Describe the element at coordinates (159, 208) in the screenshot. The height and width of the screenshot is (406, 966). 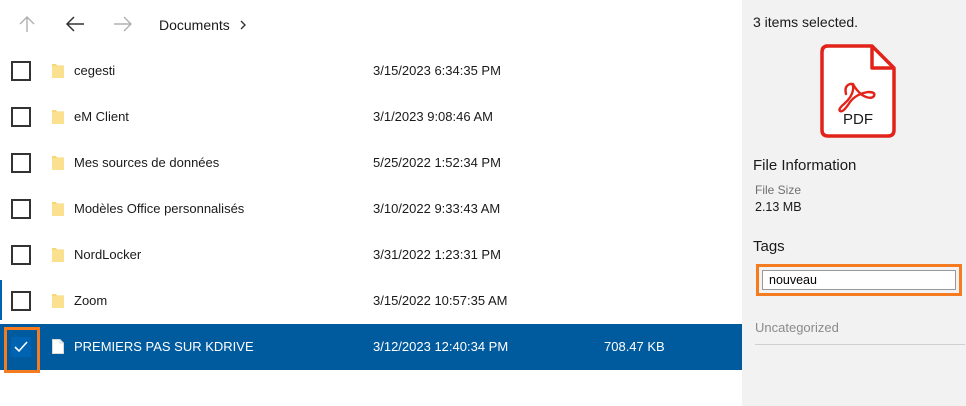
I see `file-name: Modèles Office personnalisés` at that location.